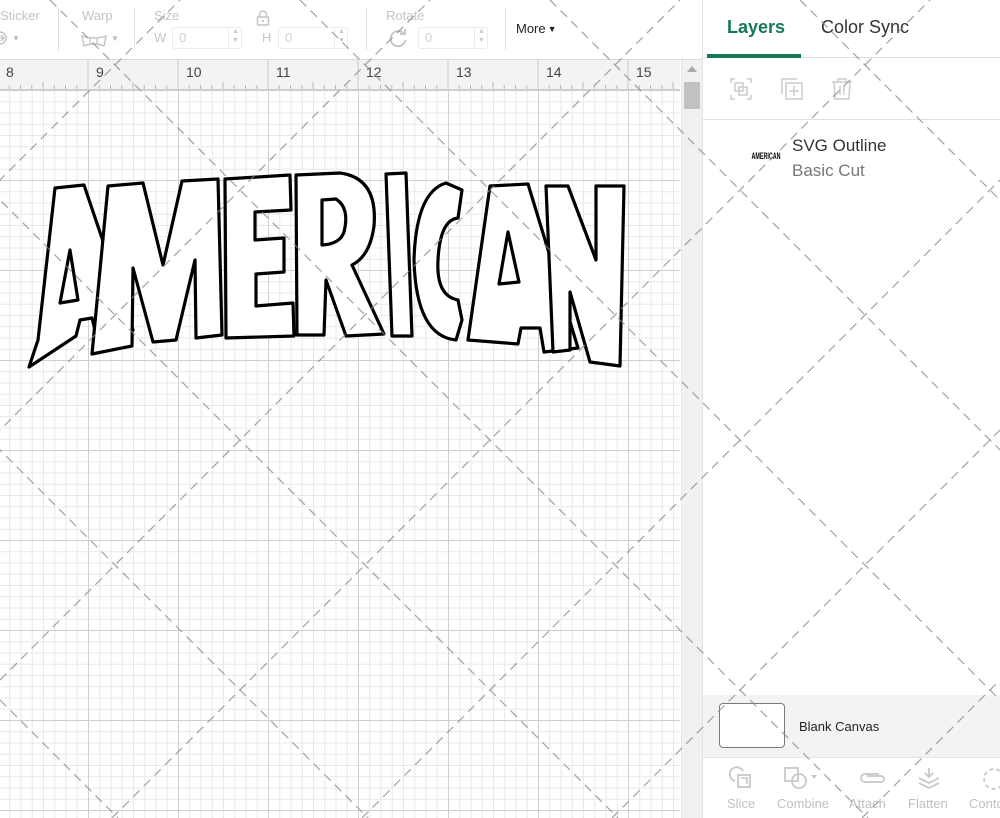 The width and height of the screenshot is (1000, 818). I want to click on attach-label: Attach, so click(867, 803).